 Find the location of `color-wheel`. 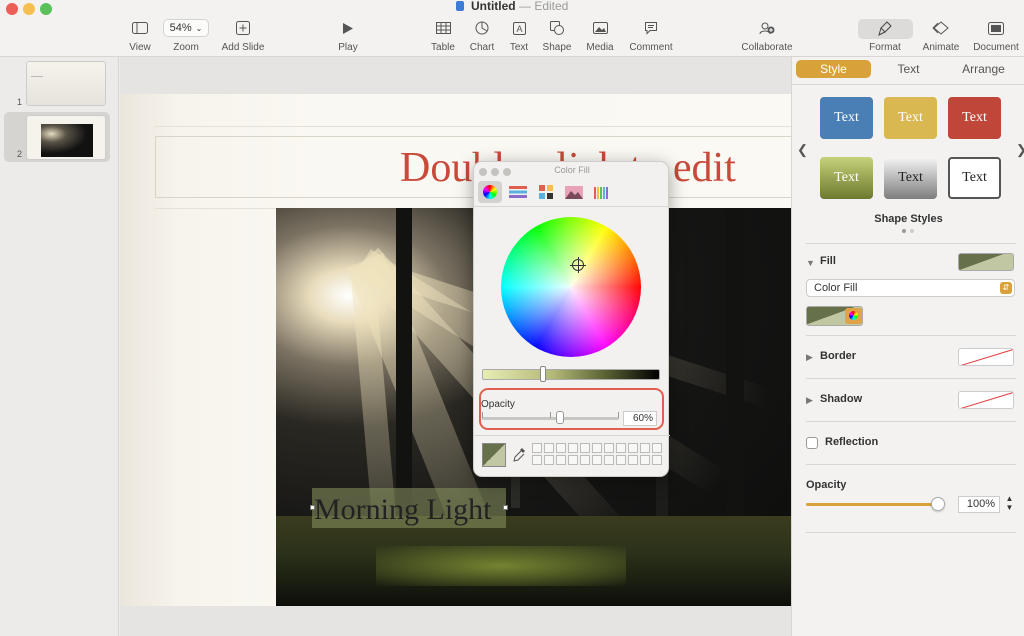

color-wheel is located at coordinates (571, 287).